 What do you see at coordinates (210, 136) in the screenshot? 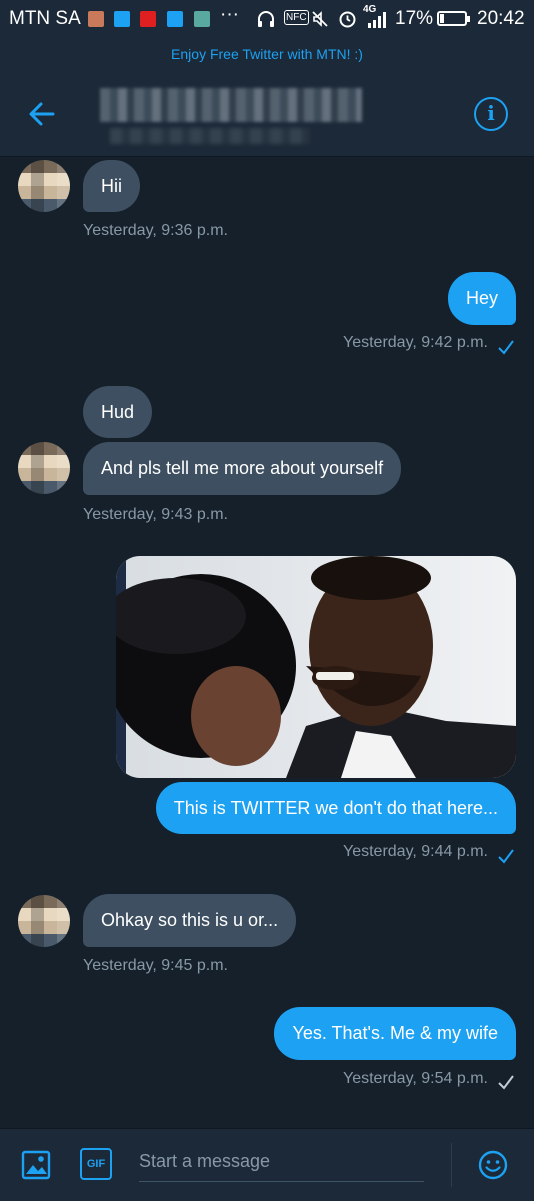
I see `blurred-contact-handle` at bounding box center [210, 136].